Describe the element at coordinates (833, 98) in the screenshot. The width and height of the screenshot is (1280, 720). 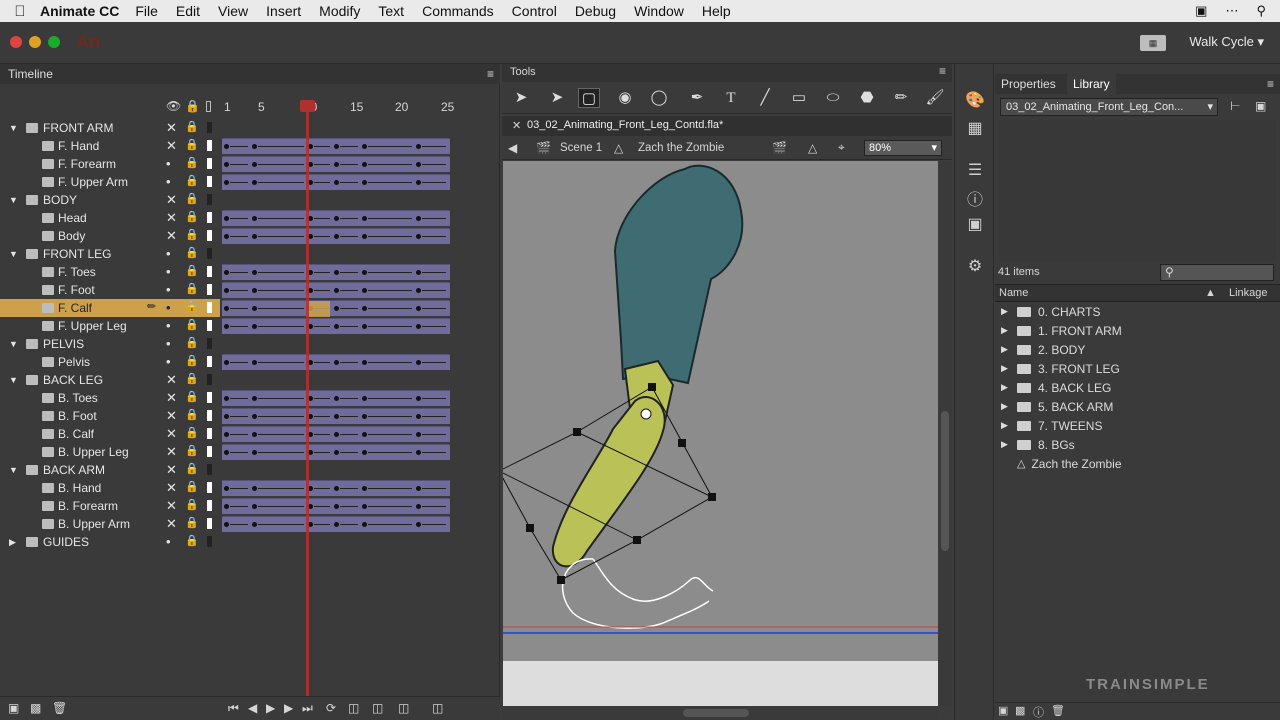
I see `oval-tool-icon: ⬭` at that location.